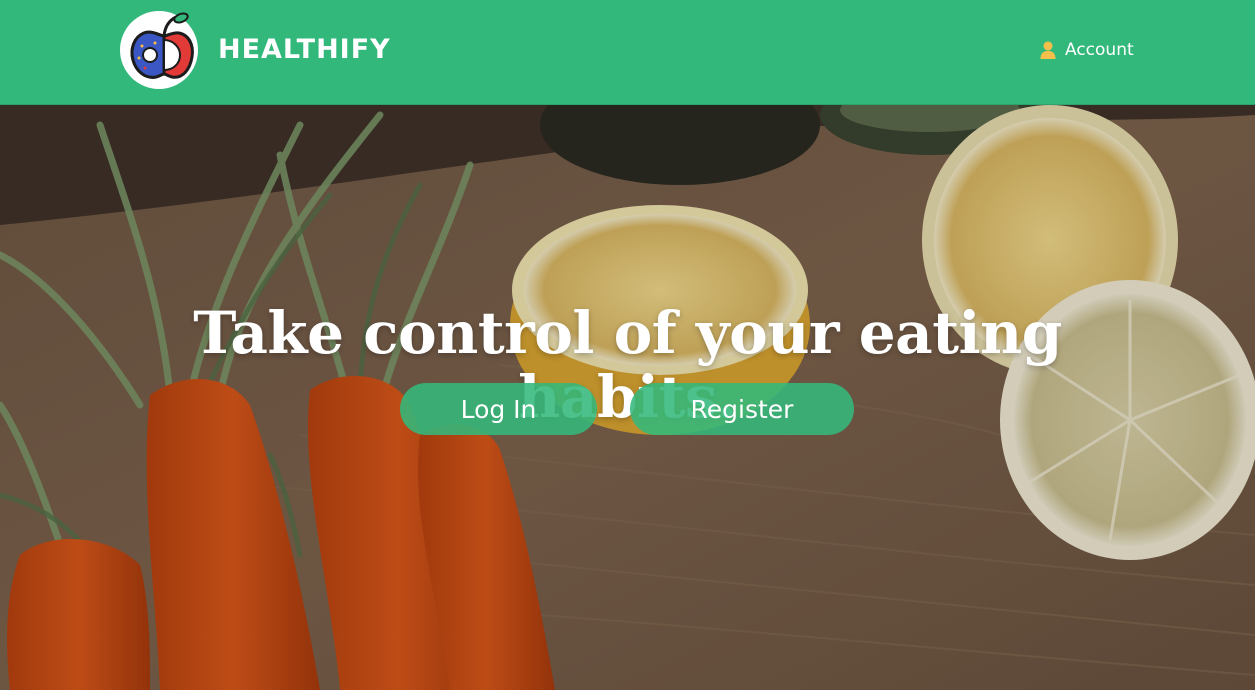  Describe the element at coordinates (742, 409) in the screenshot. I see `register-button: Register` at that location.